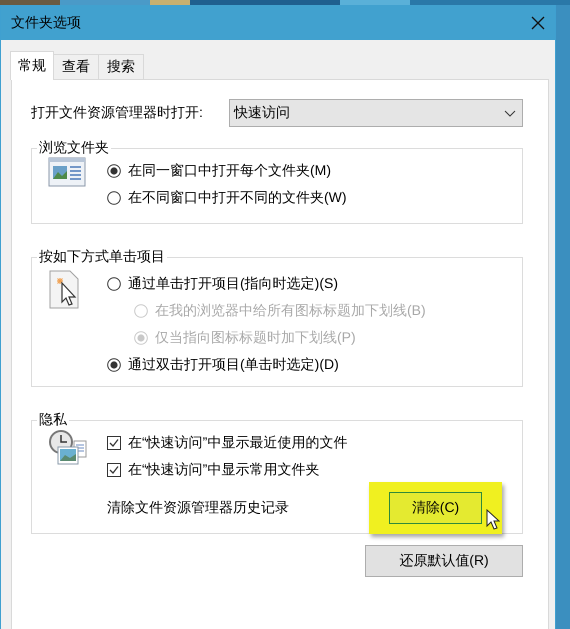 The image size is (570, 629). What do you see at coordinates (67, 172) in the screenshot?
I see `window-icon` at bounding box center [67, 172].